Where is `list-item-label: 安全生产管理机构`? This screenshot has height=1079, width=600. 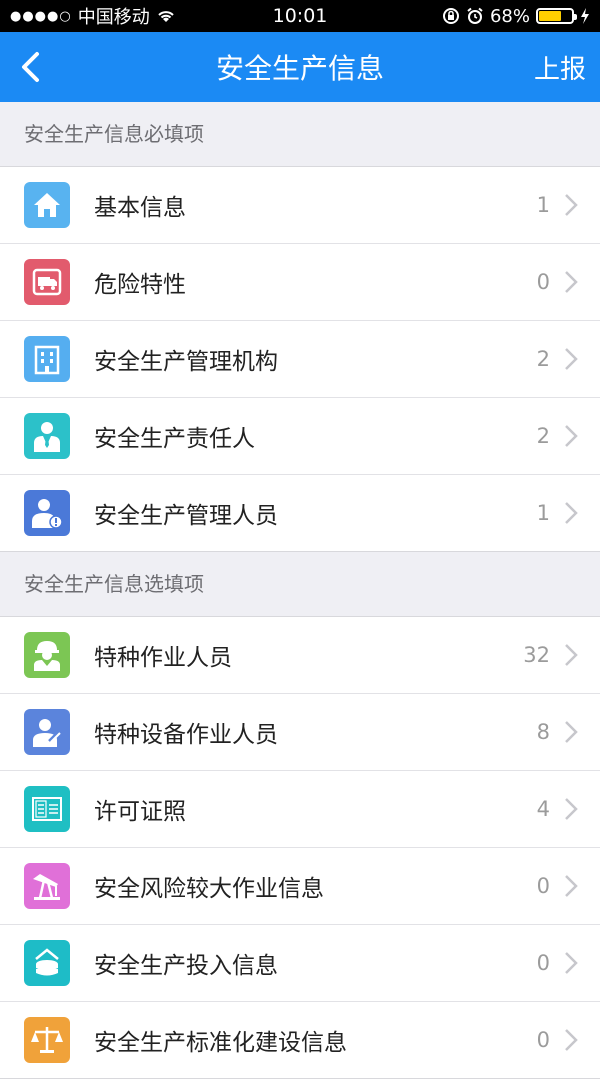 list-item-label: 安全生产管理机构 is located at coordinates (186, 362).